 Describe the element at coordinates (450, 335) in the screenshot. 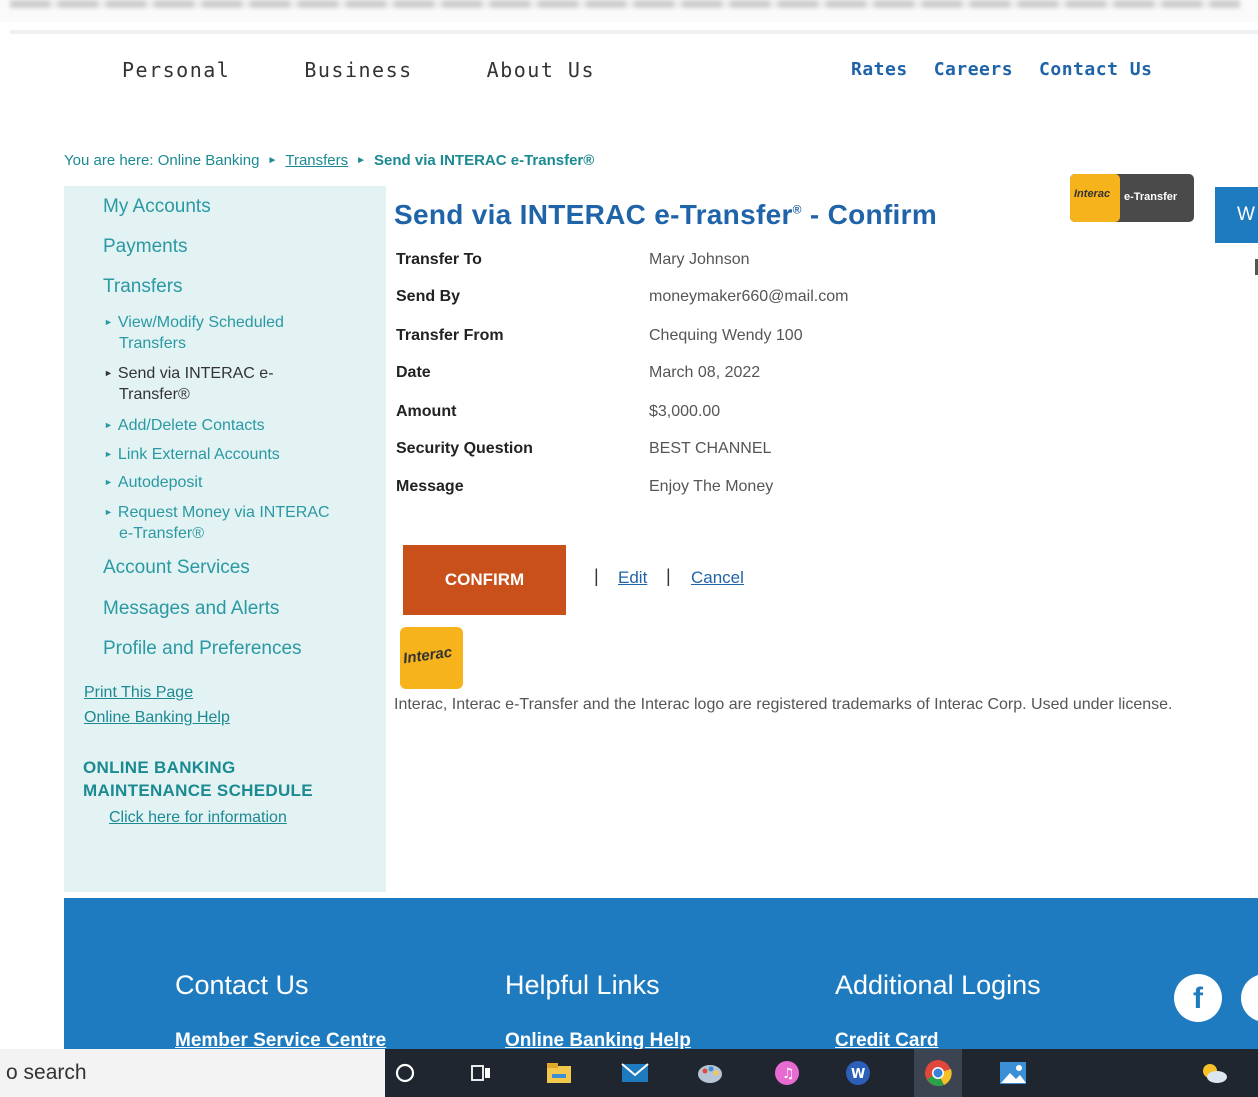

I see `detail-label-transfer-from: Transfer From` at that location.